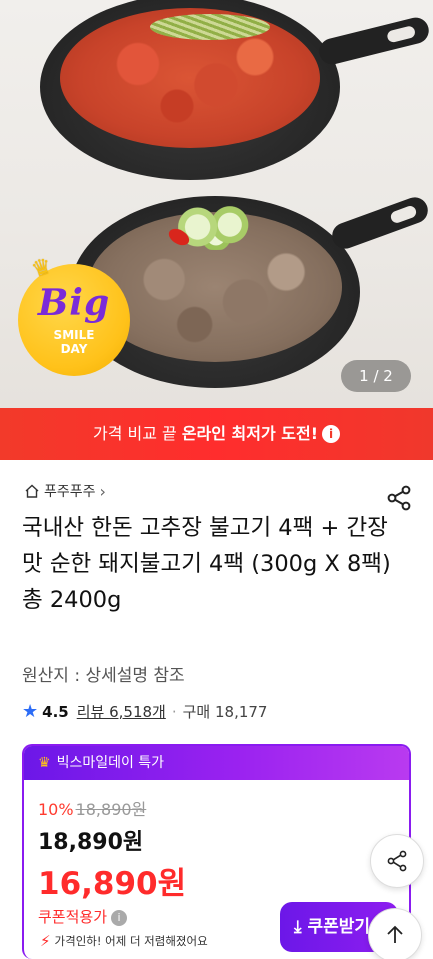 The image size is (433, 959). I want to click on chevron-right-icon: ›, so click(102, 491).